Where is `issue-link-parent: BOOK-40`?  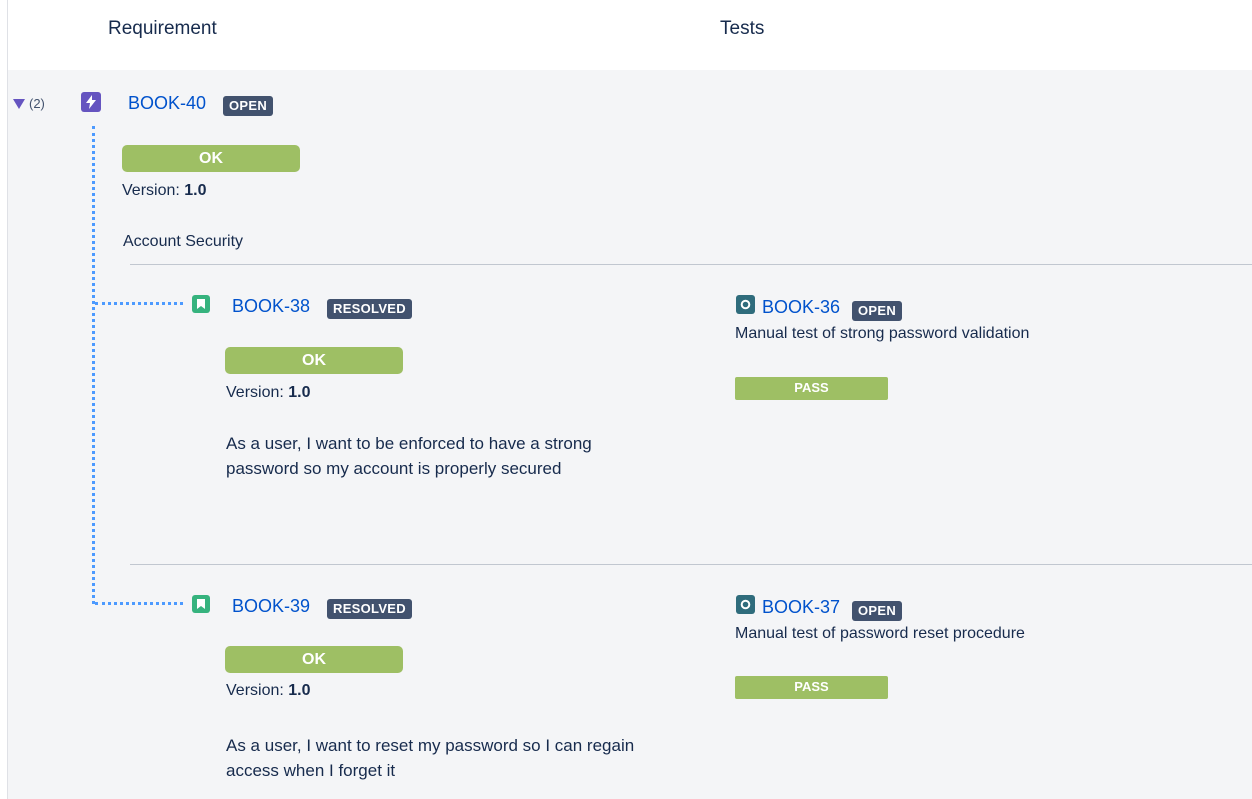 issue-link-parent: BOOK-40 is located at coordinates (167, 103).